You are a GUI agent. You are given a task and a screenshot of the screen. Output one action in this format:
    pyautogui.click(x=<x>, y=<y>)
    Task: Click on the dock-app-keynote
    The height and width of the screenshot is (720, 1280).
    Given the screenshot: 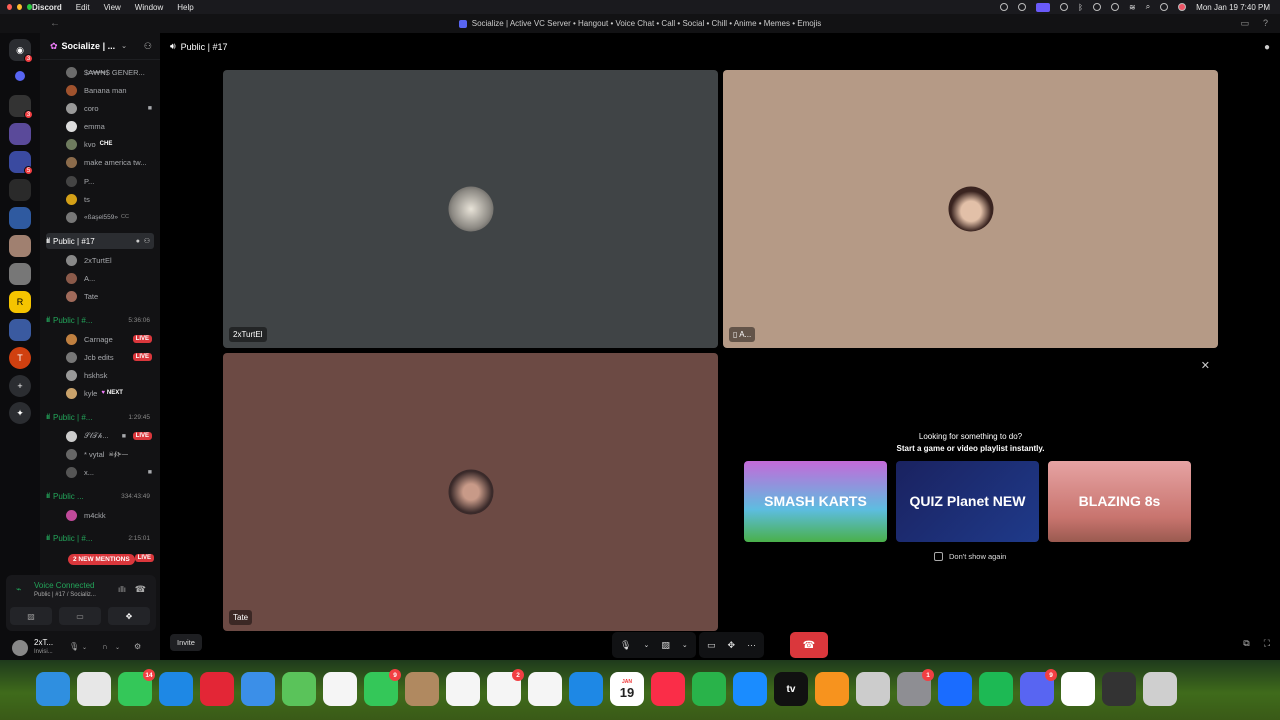 What is the action you would take?
    pyautogui.click(x=586, y=689)
    